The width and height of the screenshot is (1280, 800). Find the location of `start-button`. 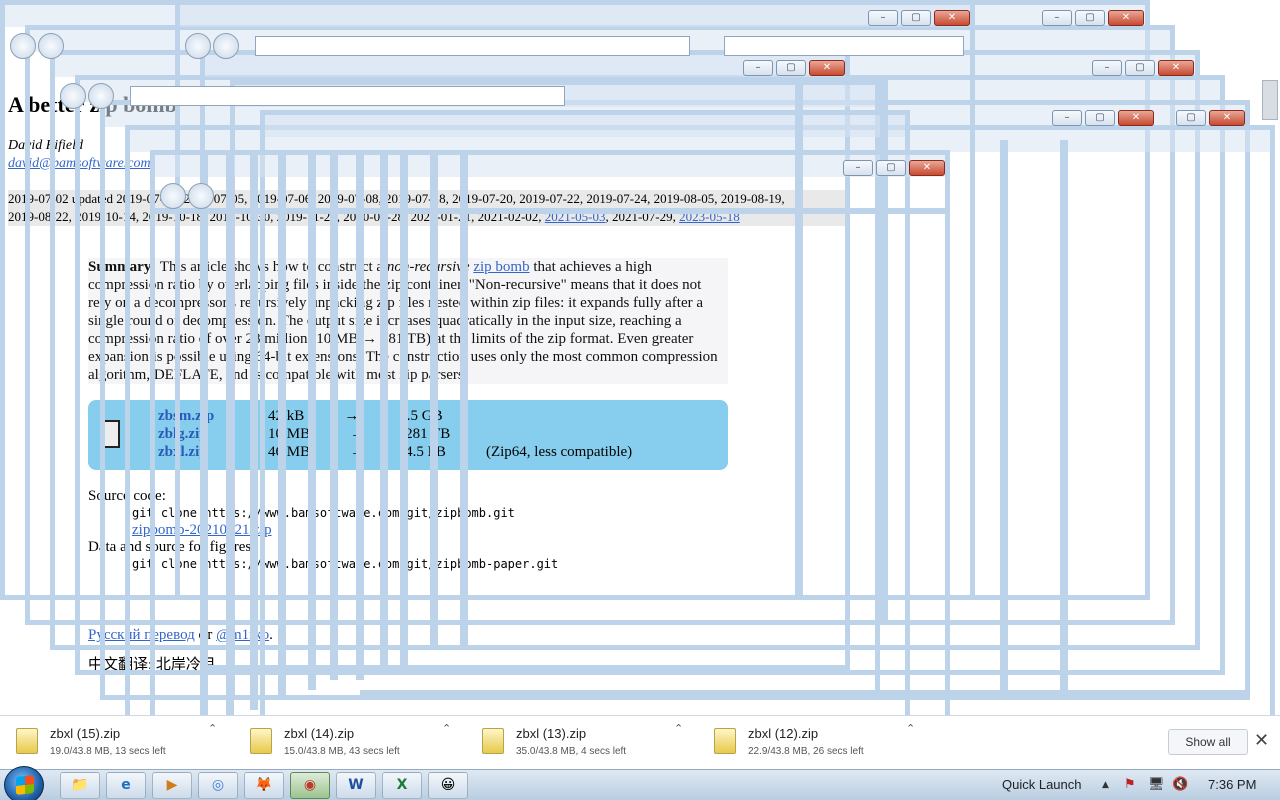

start-button is located at coordinates (24, 783).